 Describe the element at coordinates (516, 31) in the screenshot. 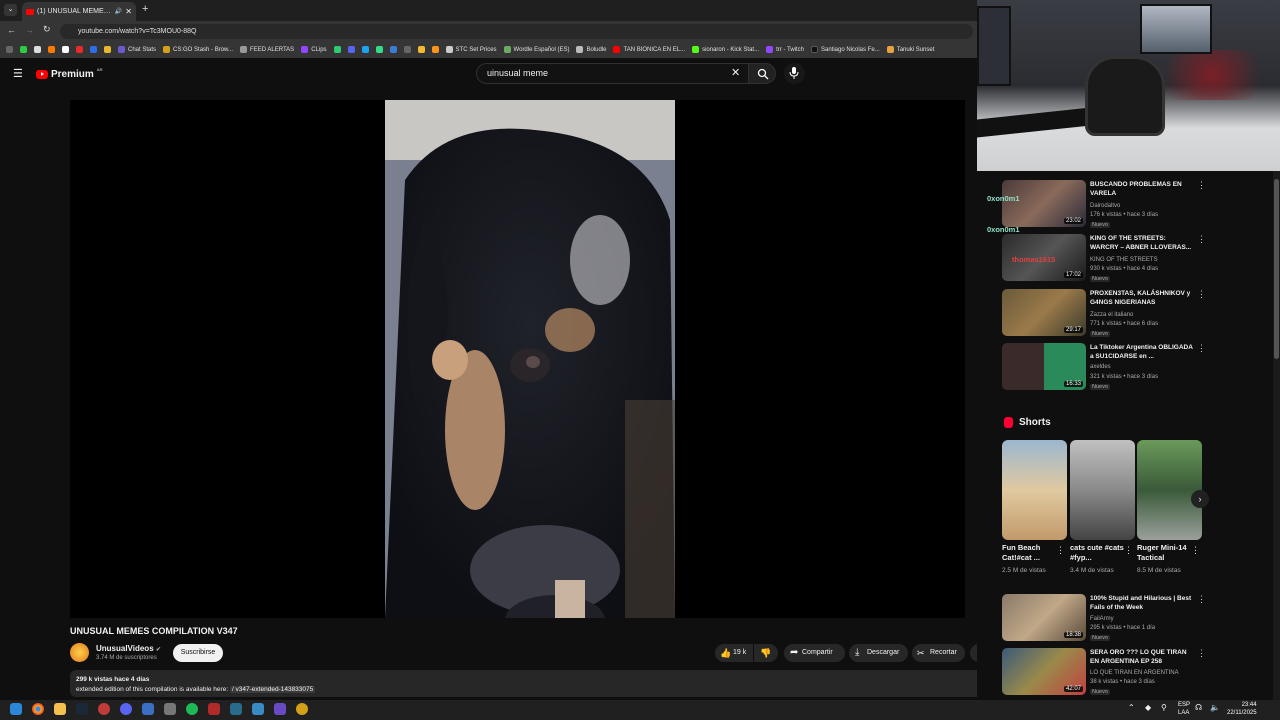

I see `url-field: youtube.com/watch?v=Tc3MOU0-88Q` at that location.